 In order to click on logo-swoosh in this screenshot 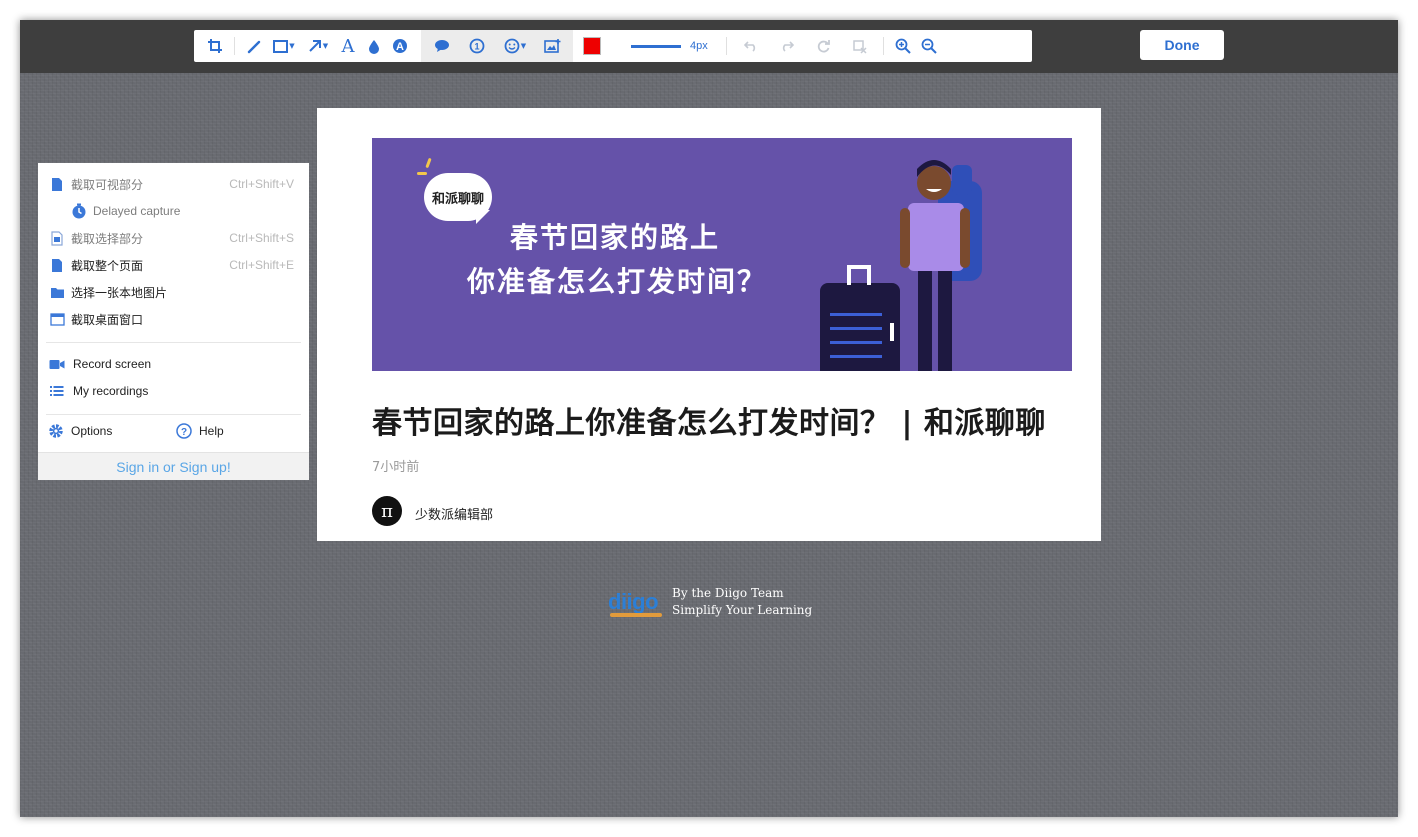, I will do `click(636, 615)`.